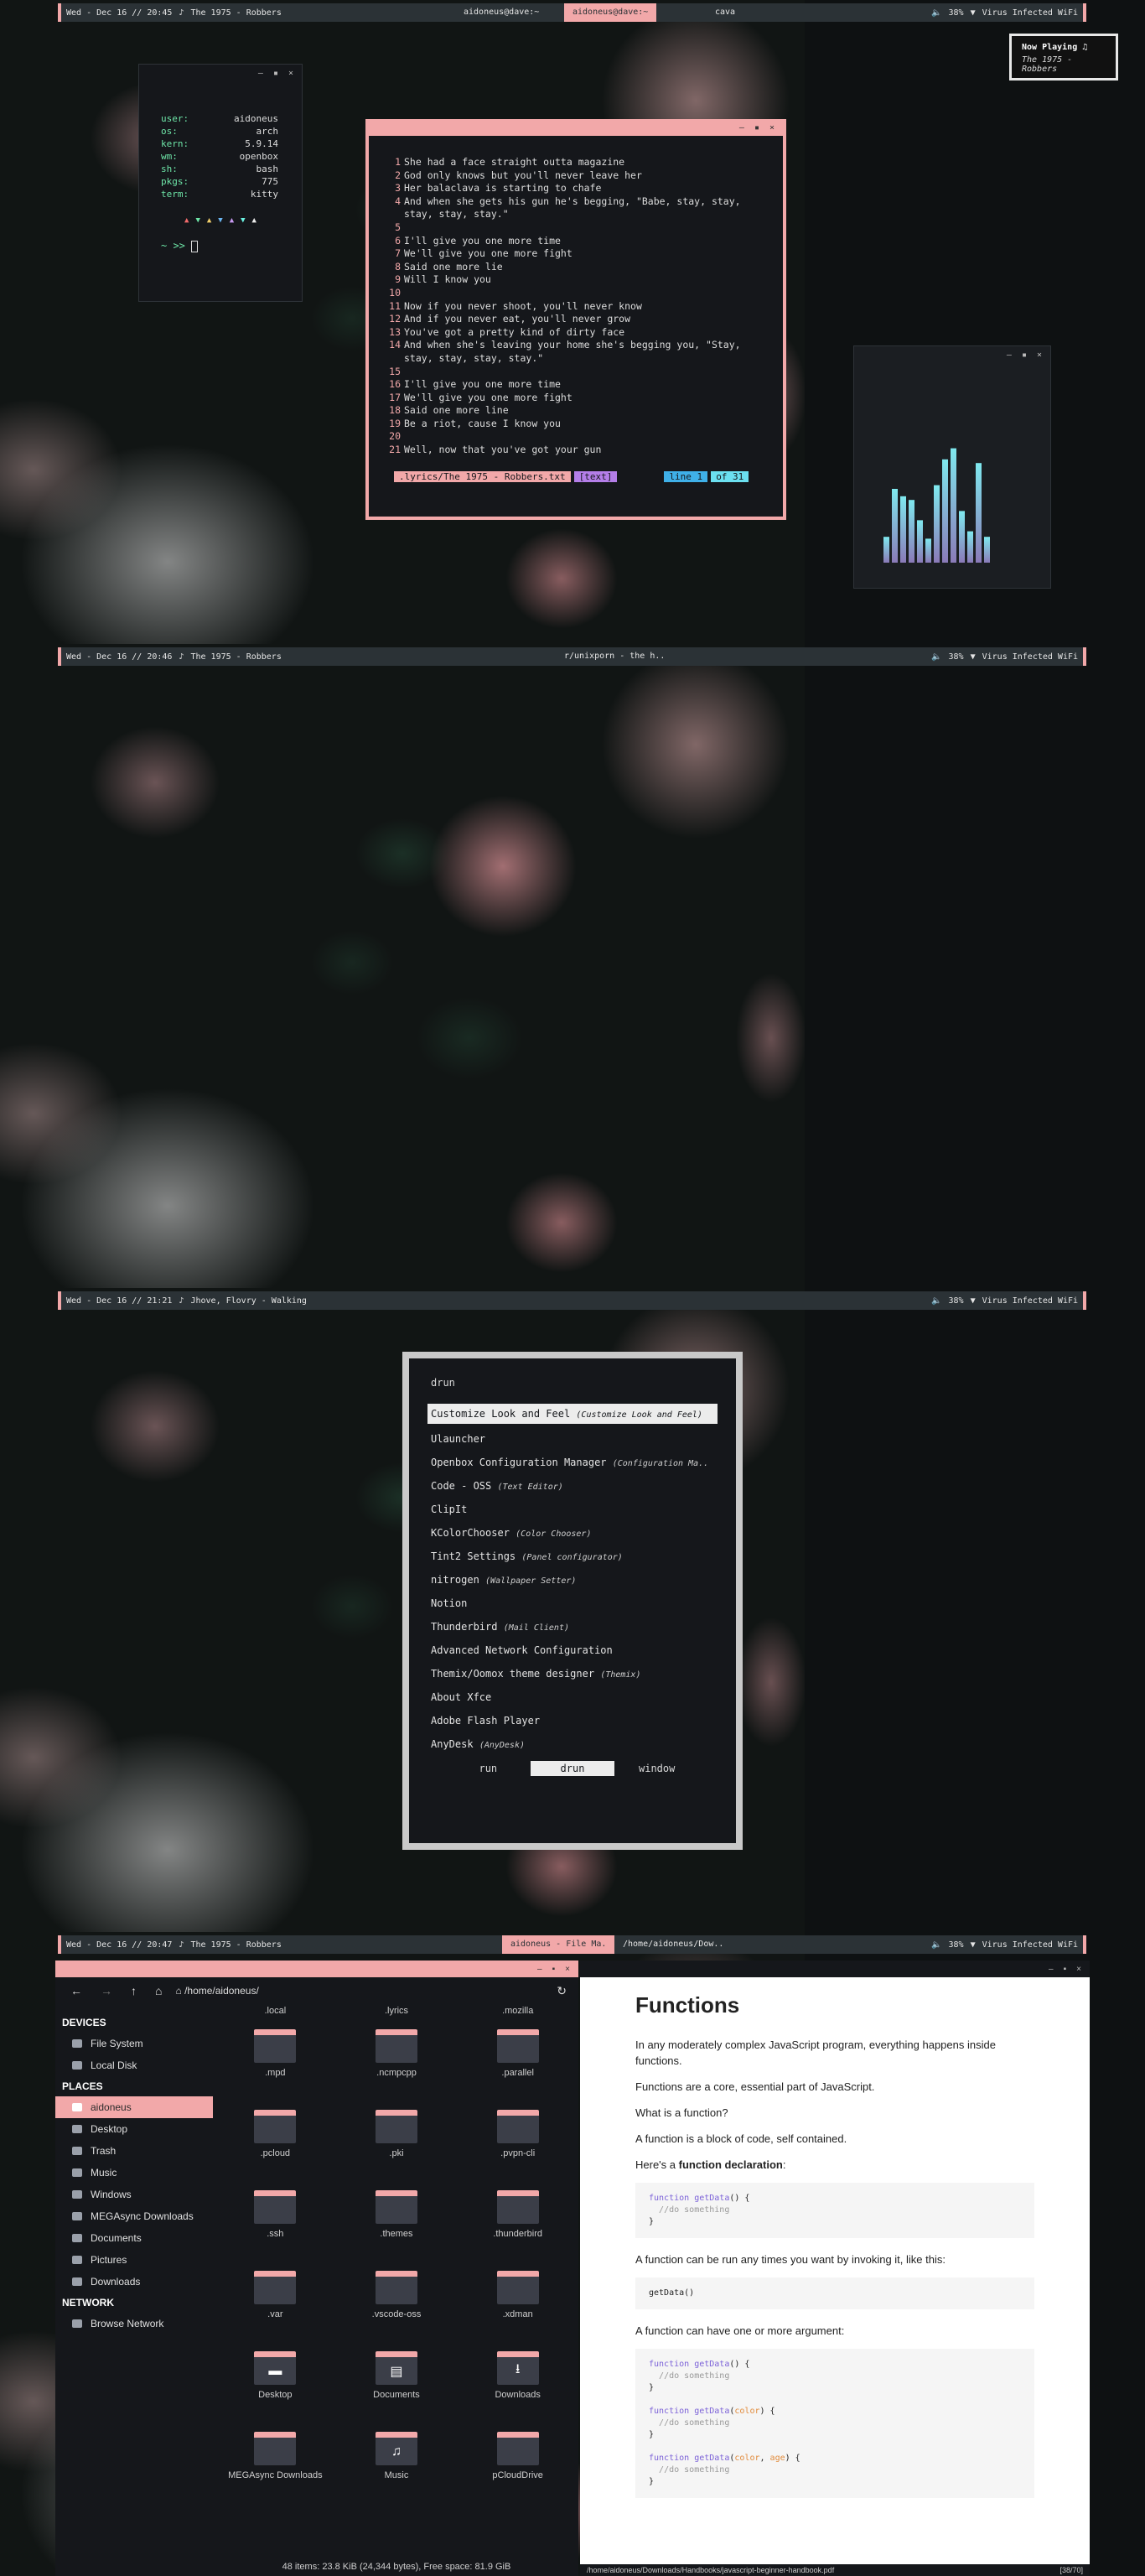  What do you see at coordinates (159, 1990) in the screenshot?
I see `home-icon: ⌂` at bounding box center [159, 1990].